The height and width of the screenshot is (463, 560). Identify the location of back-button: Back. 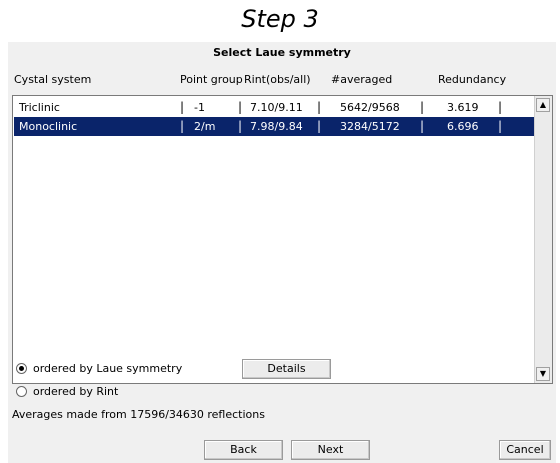
(243, 450).